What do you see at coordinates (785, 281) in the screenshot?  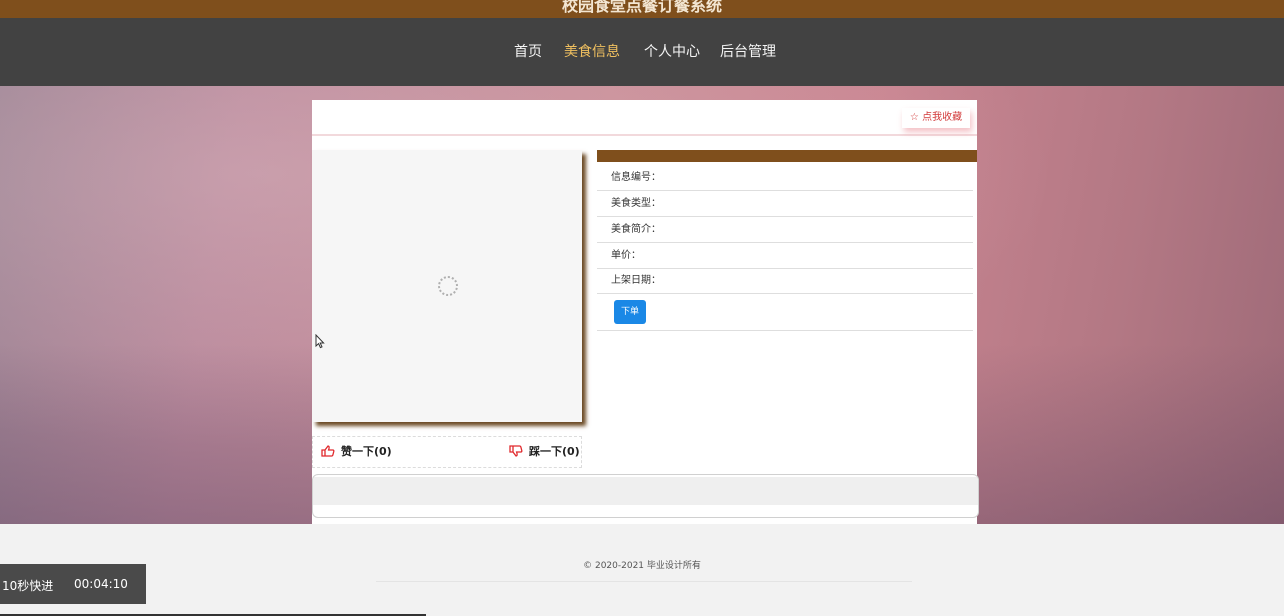 I see `info-row-date: 上架日期：` at bounding box center [785, 281].